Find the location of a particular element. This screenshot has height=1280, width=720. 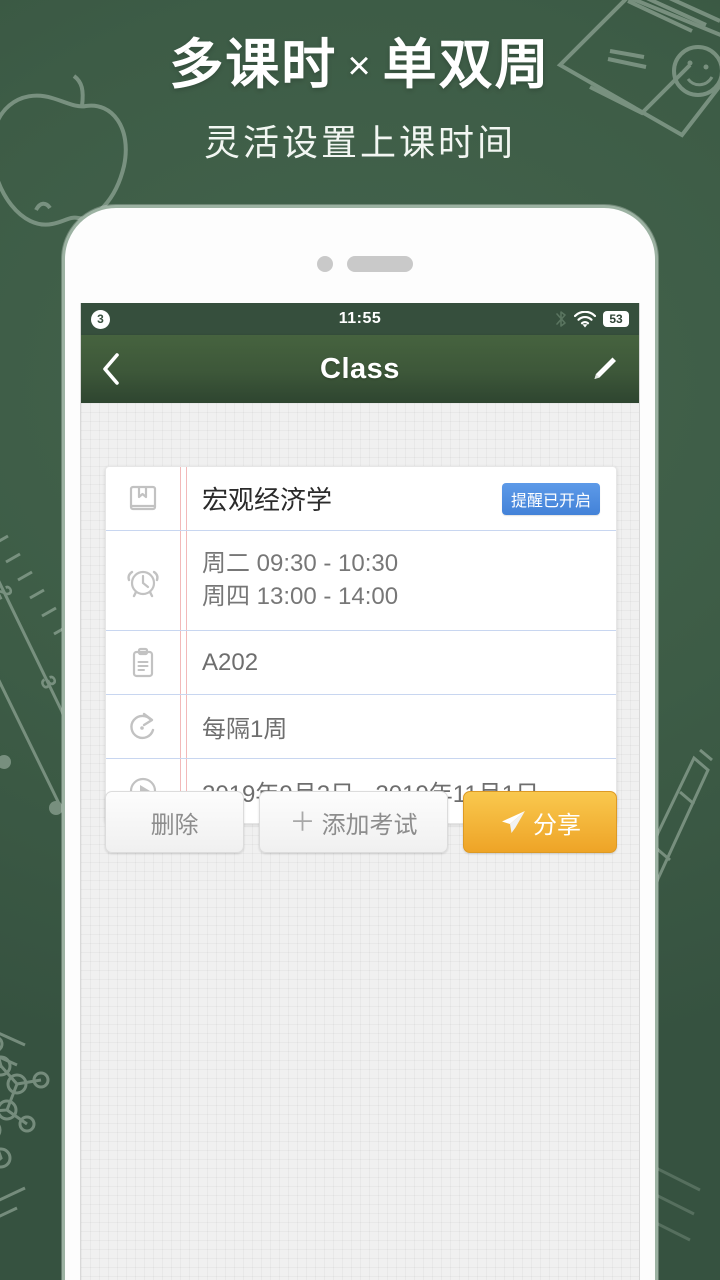

share-button-label: 分享 is located at coordinates (556, 825).